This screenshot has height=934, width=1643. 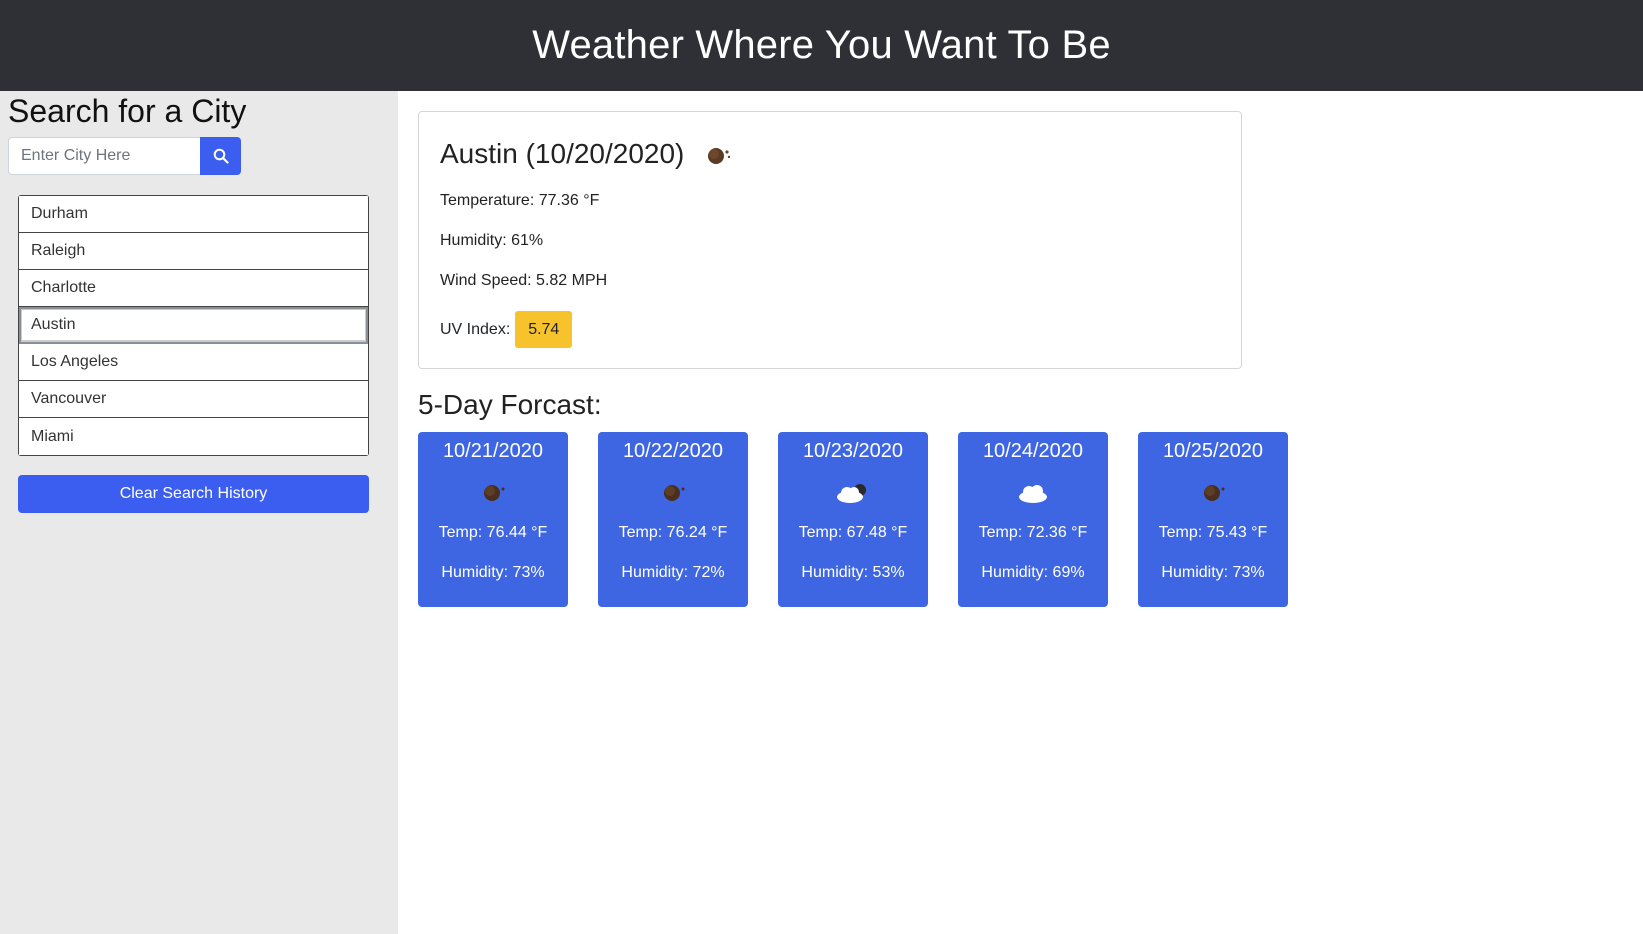 What do you see at coordinates (193, 362) in the screenshot?
I see `history-item-los-angeles: Los Angeles` at bounding box center [193, 362].